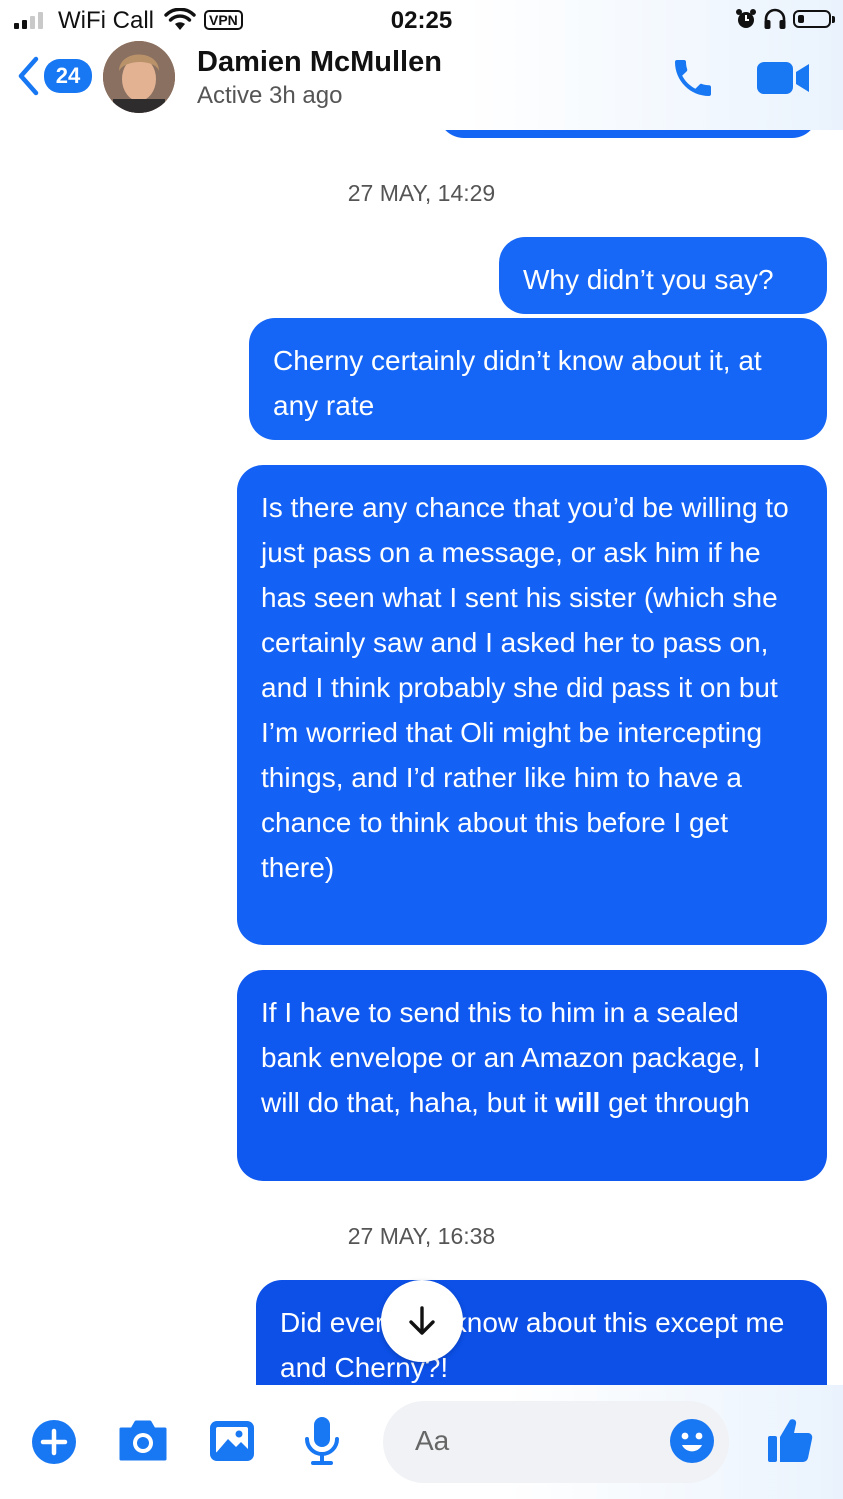 This screenshot has width=843, height=1499. I want to click on message-timestamp: 27 MAY, 14:29, so click(421, 193).